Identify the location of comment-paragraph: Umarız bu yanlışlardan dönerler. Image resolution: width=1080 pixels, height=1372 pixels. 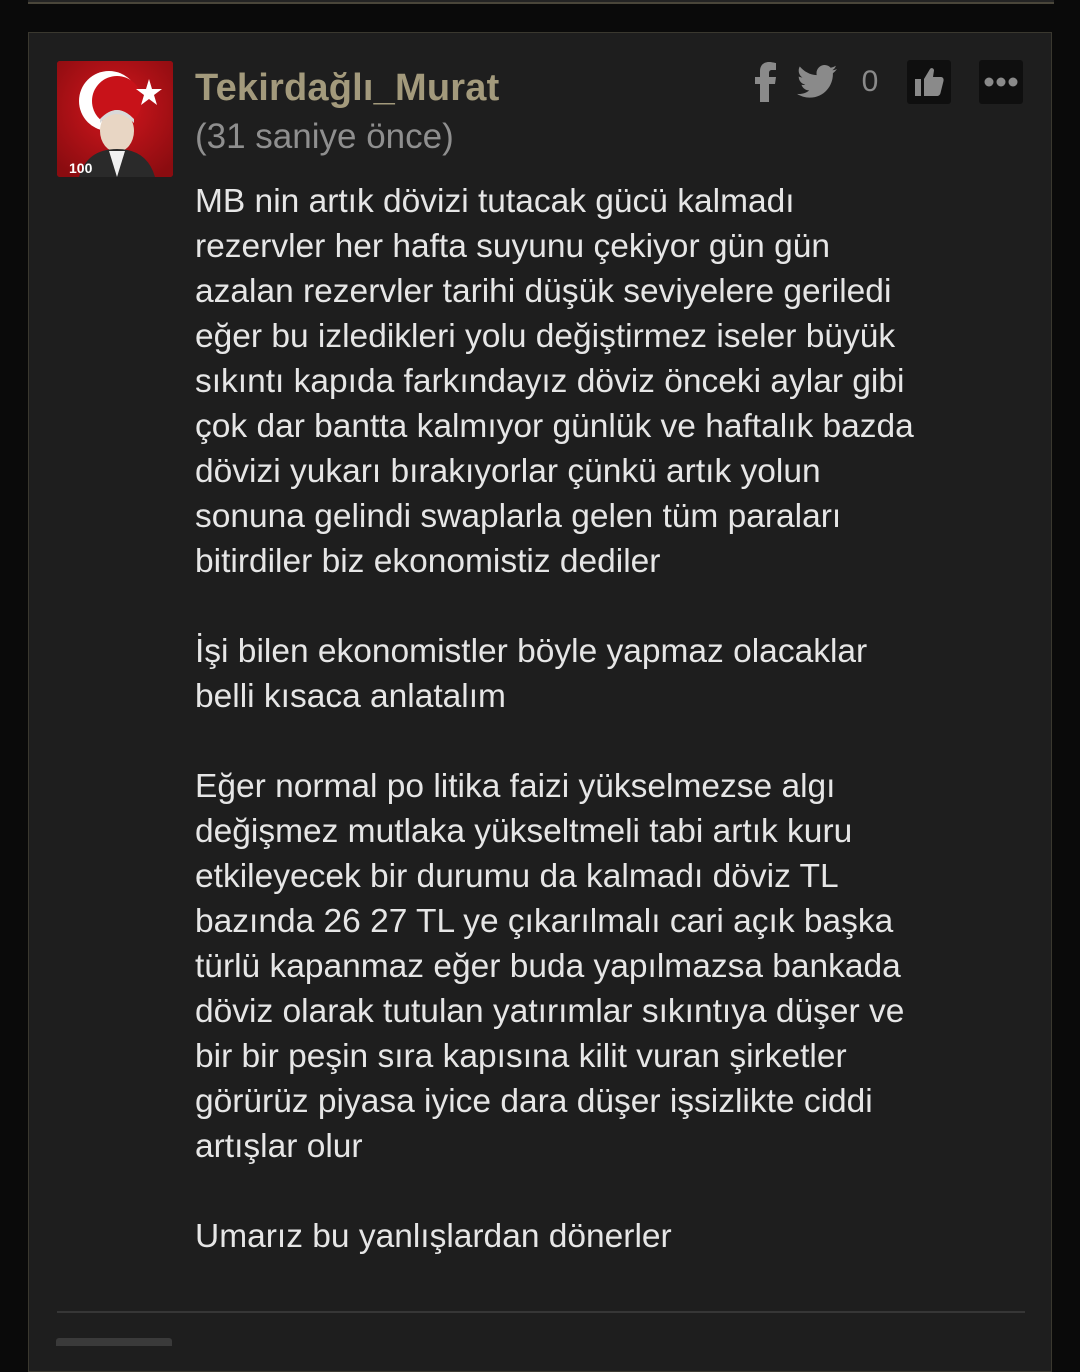
(433, 1236).